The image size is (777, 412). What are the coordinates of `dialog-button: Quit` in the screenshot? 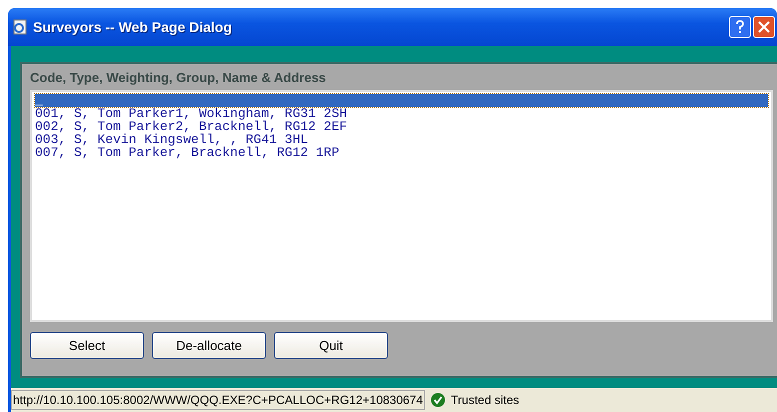 It's located at (331, 345).